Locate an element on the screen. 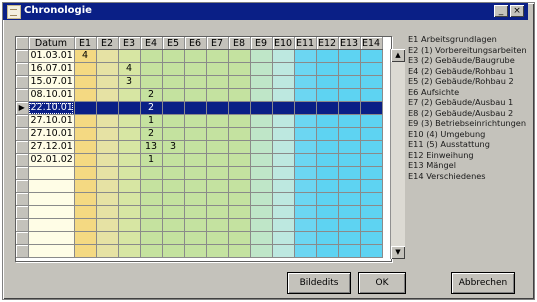  date-cell: 08.10.01 is located at coordinates (51, 95).